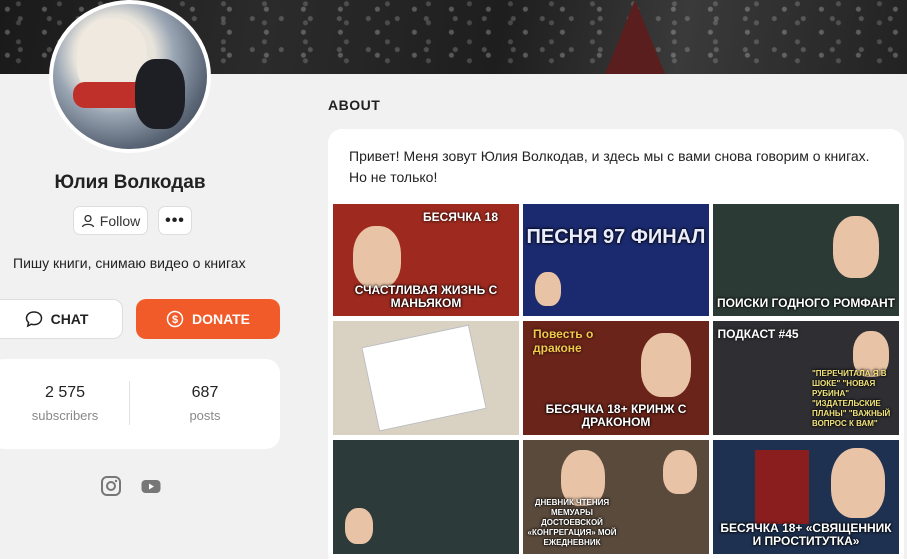  Describe the element at coordinates (111, 486) in the screenshot. I see `instagram-icon` at that location.